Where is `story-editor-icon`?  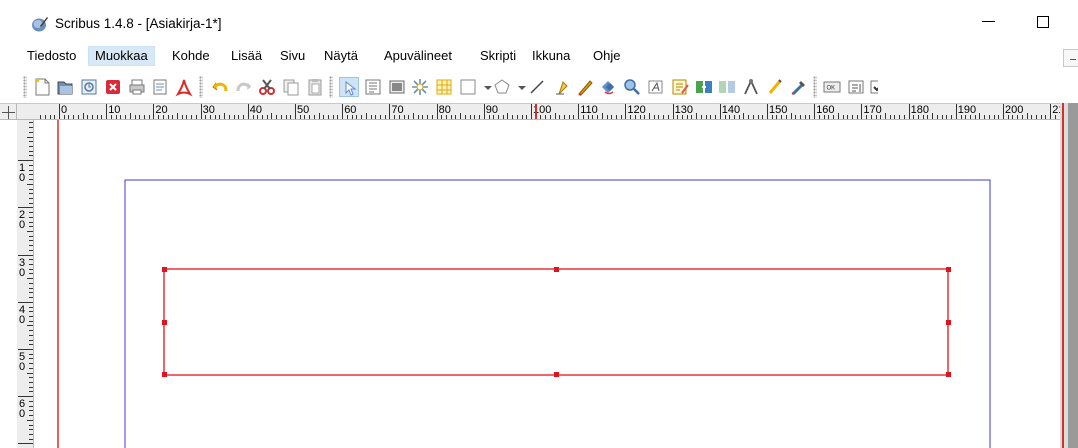 story-editor-icon is located at coordinates (680, 87).